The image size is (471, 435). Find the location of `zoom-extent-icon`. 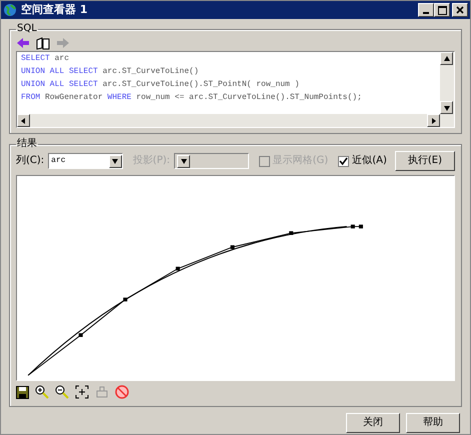

zoom-extent-icon is located at coordinates (82, 392).